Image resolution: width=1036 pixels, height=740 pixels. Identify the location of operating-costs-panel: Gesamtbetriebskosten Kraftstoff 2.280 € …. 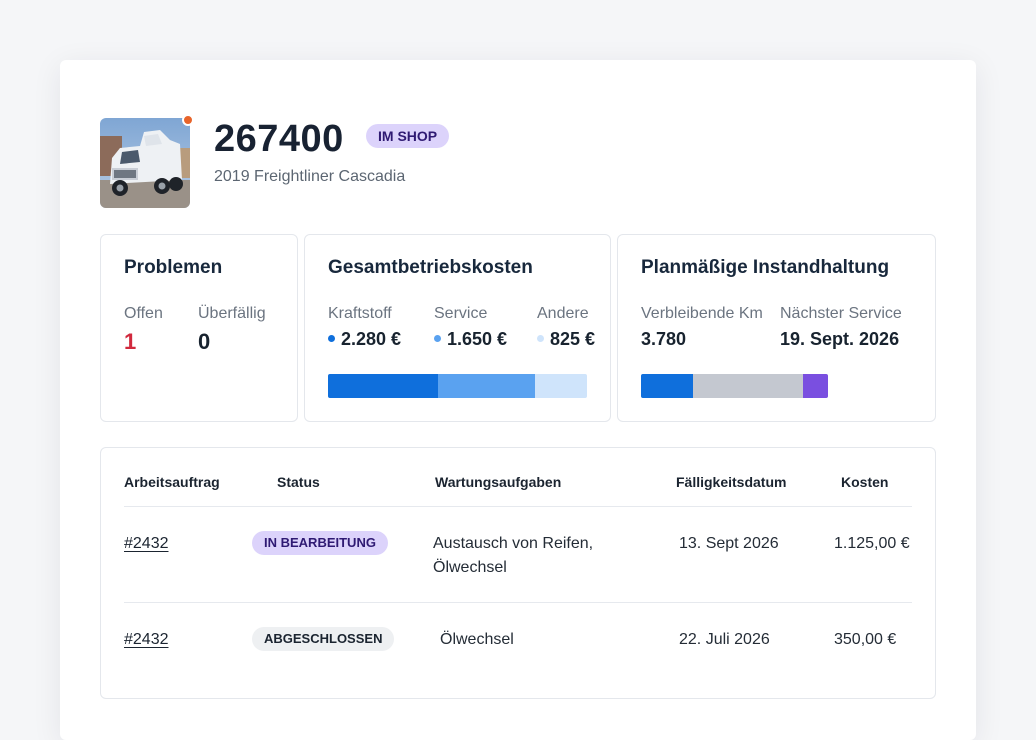
(457, 328).